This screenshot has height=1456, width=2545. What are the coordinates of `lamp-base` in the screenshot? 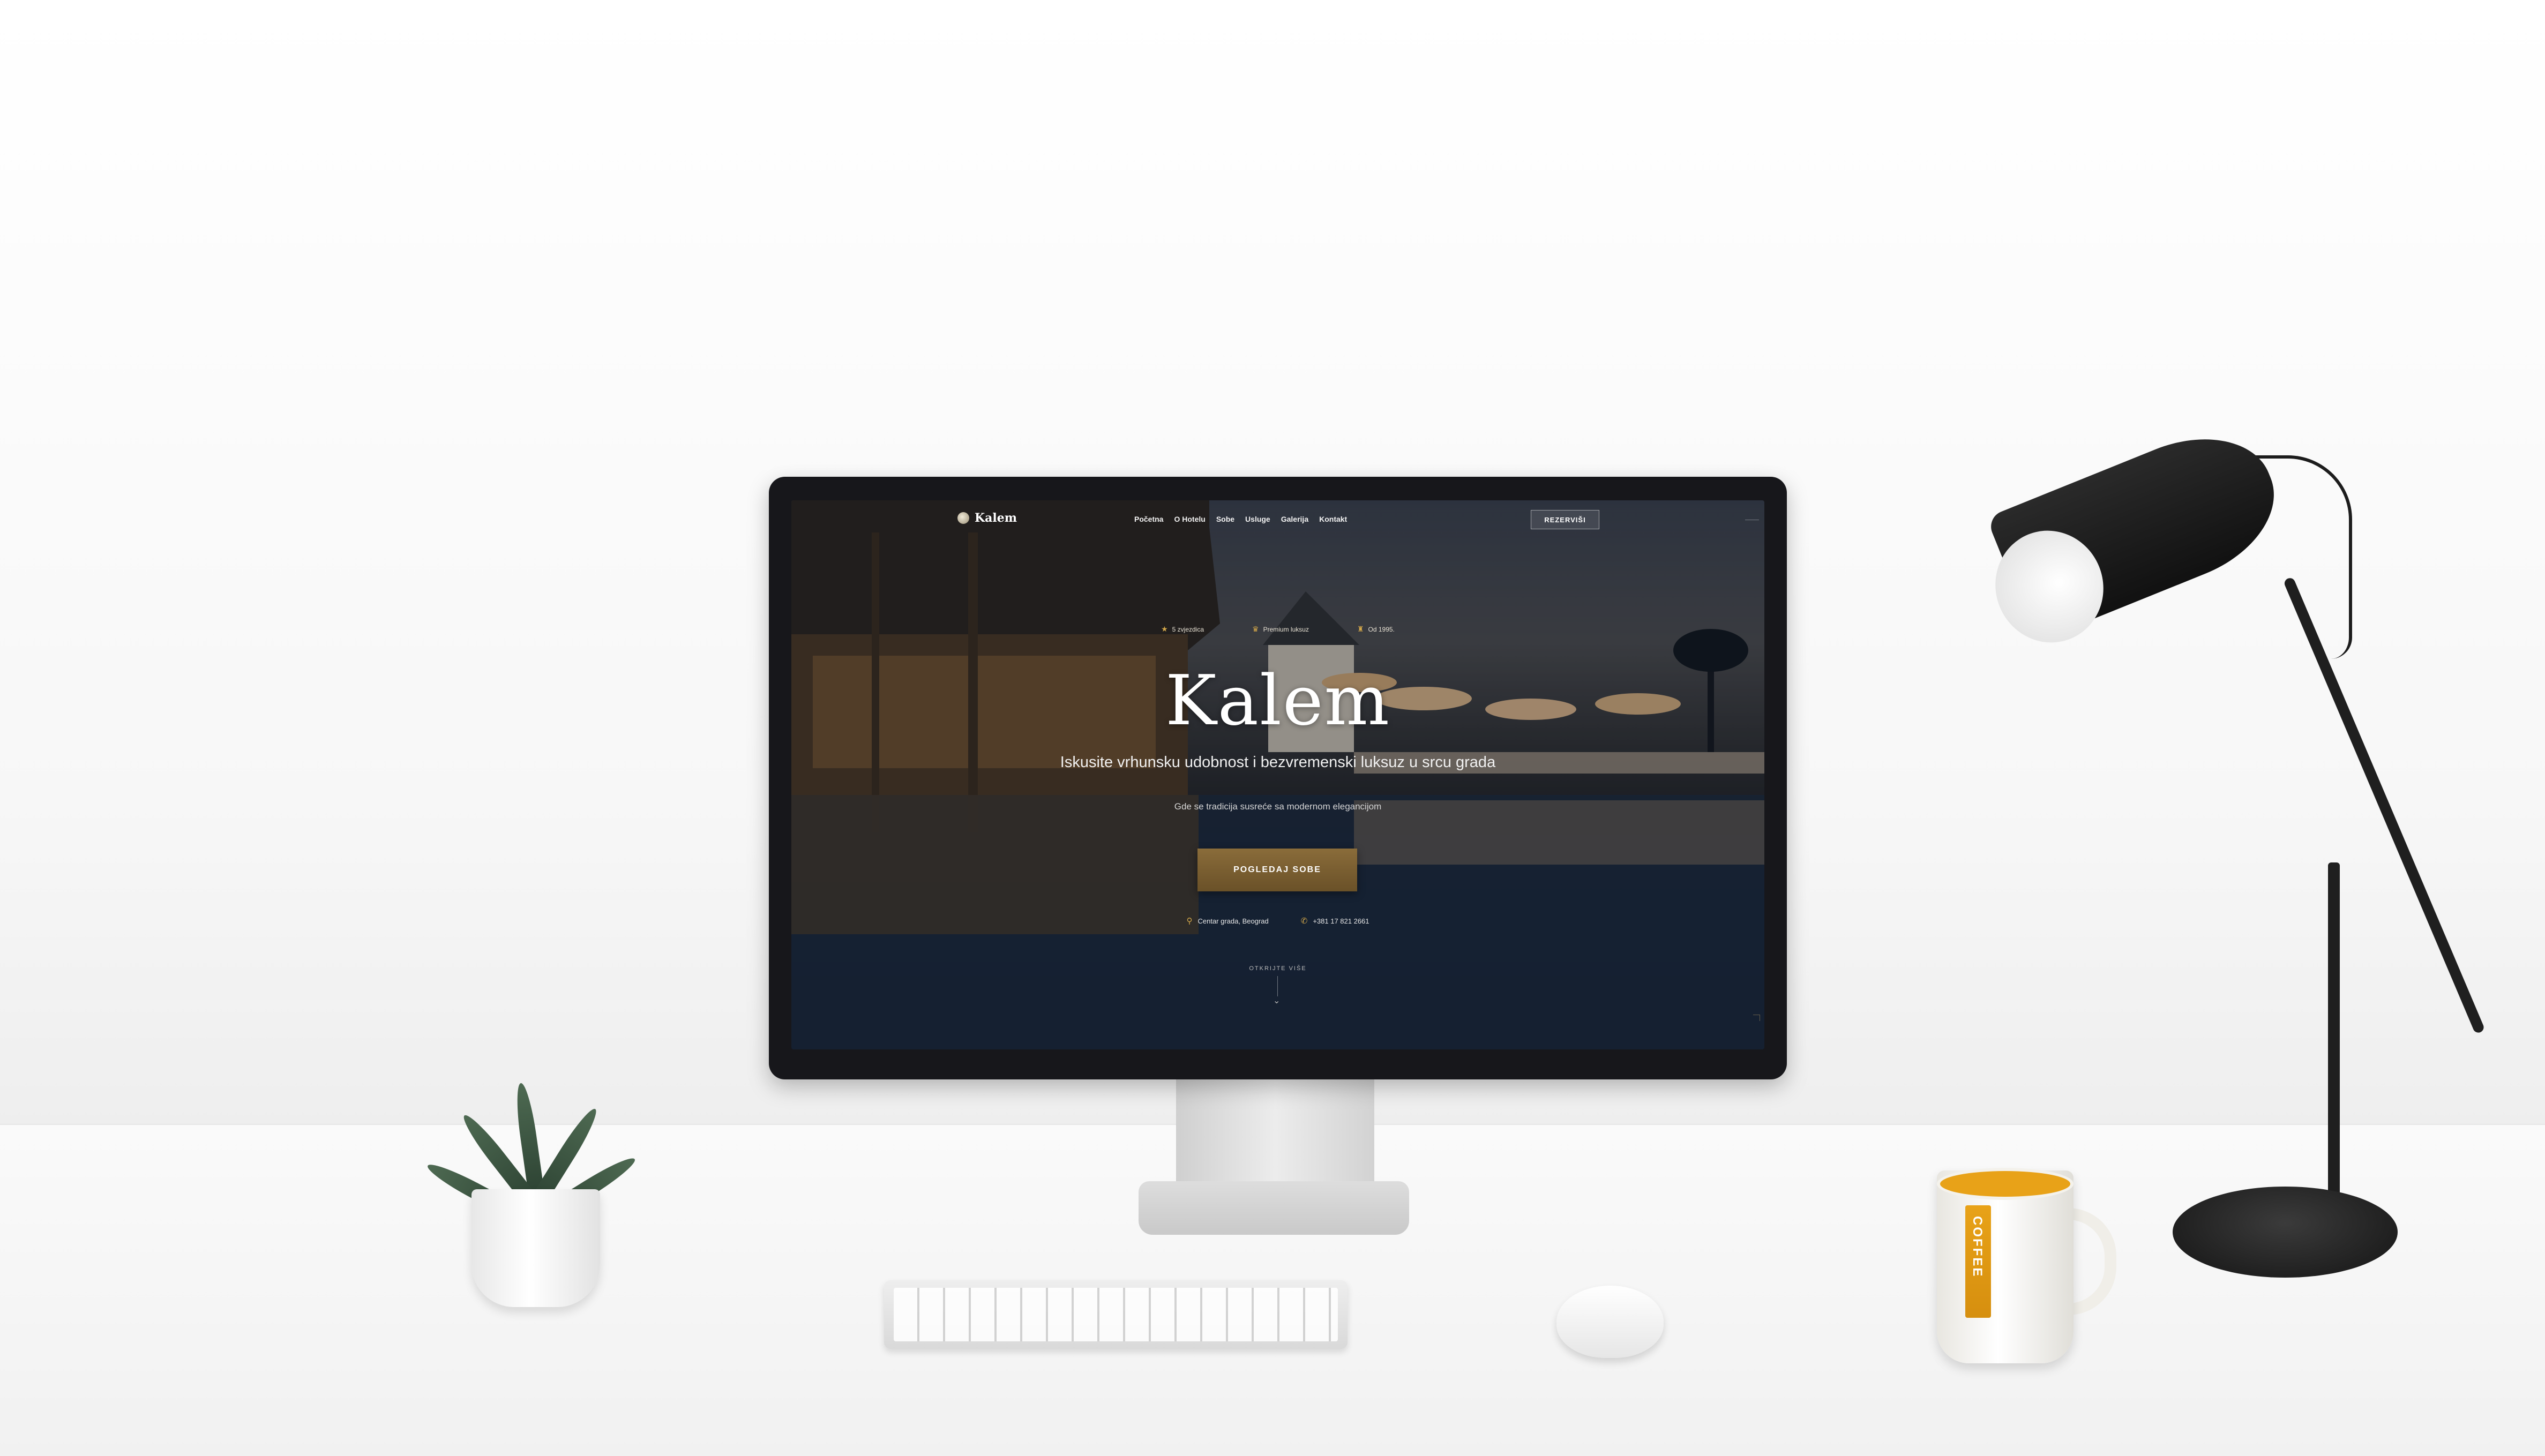 It's located at (2285, 1232).